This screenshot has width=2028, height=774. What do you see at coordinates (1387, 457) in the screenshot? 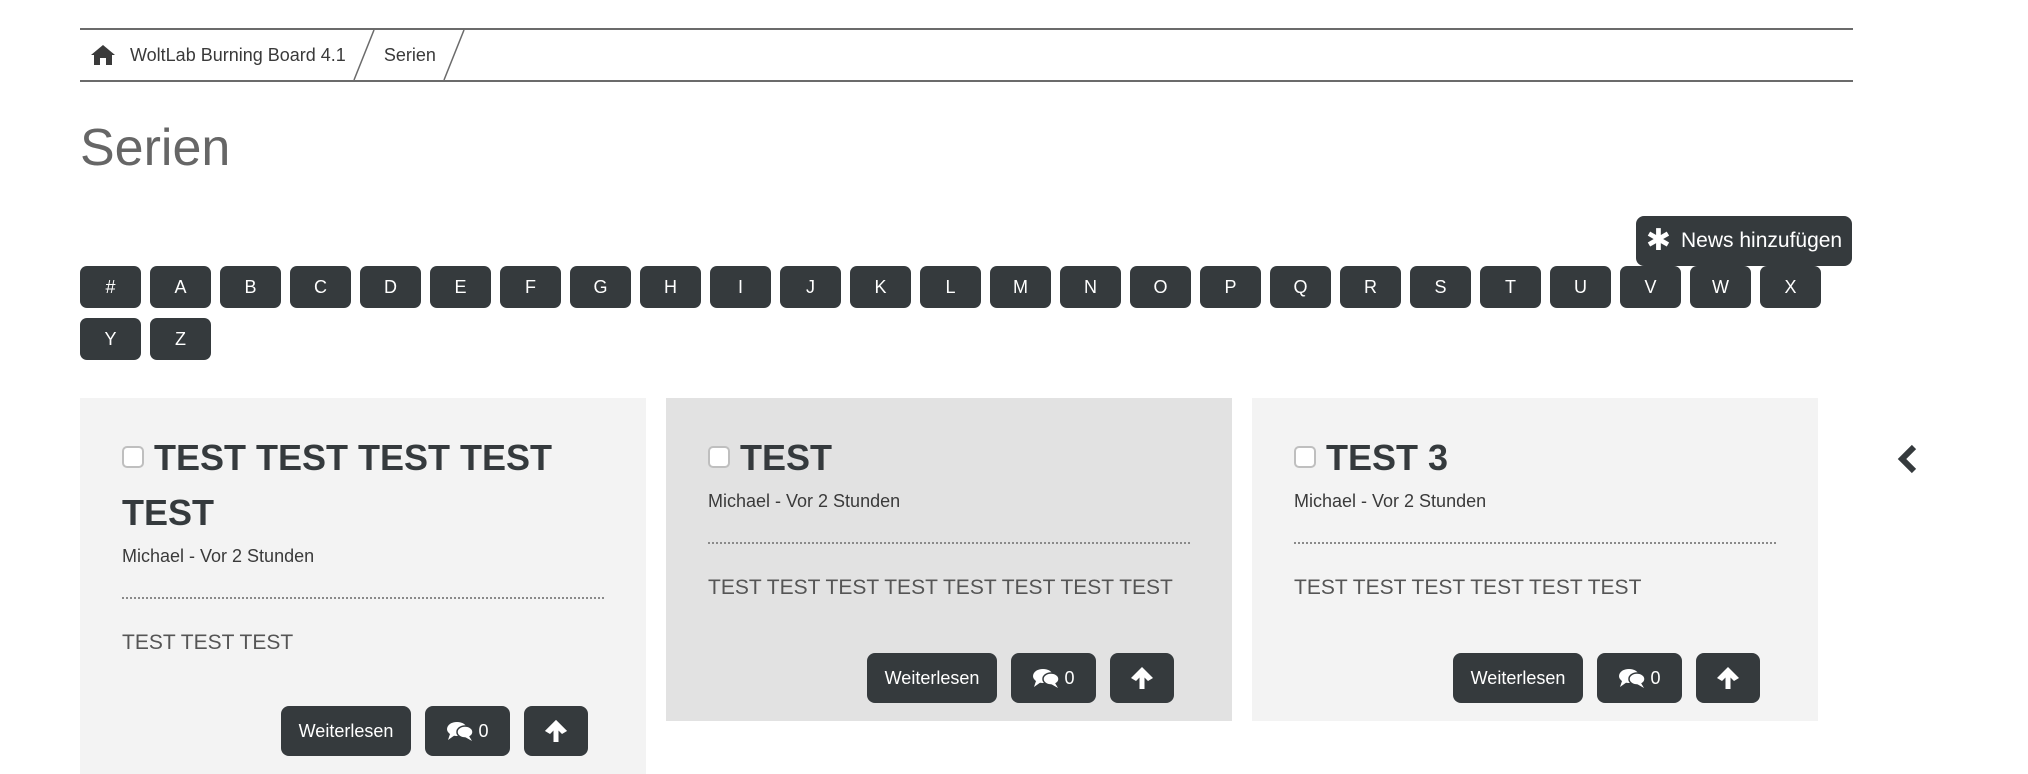
I see `news-card-title-text: TEST 3` at bounding box center [1387, 457].